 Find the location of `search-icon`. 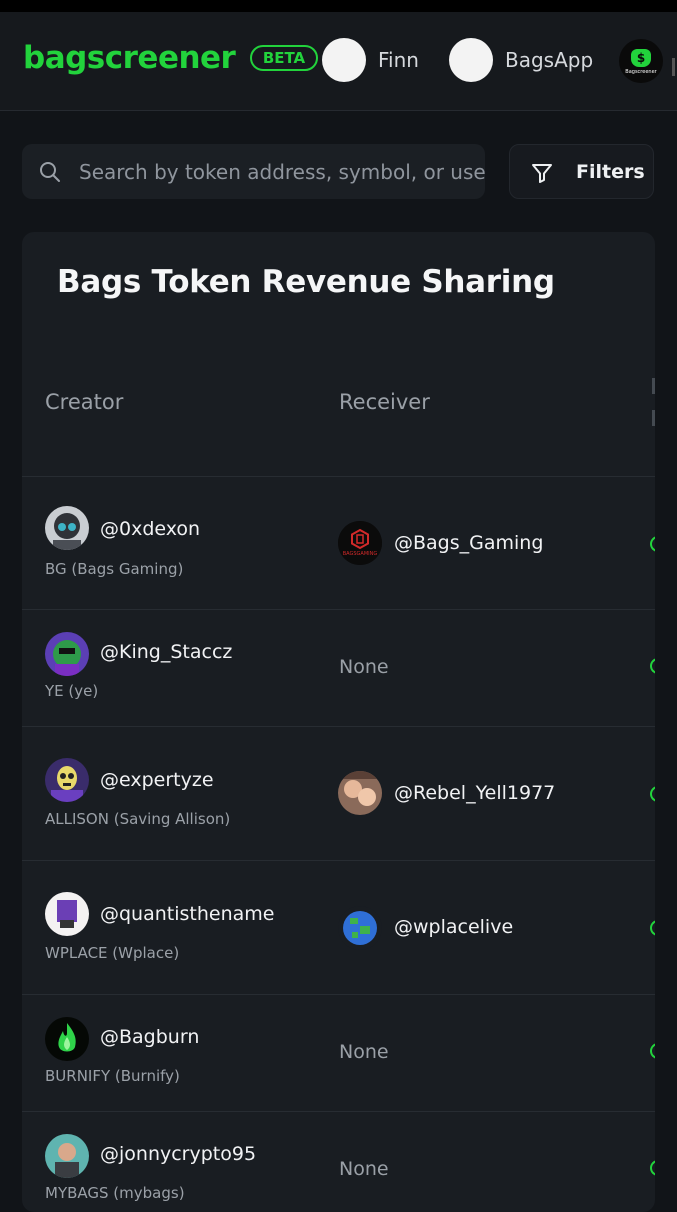

search-icon is located at coordinates (50, 172).